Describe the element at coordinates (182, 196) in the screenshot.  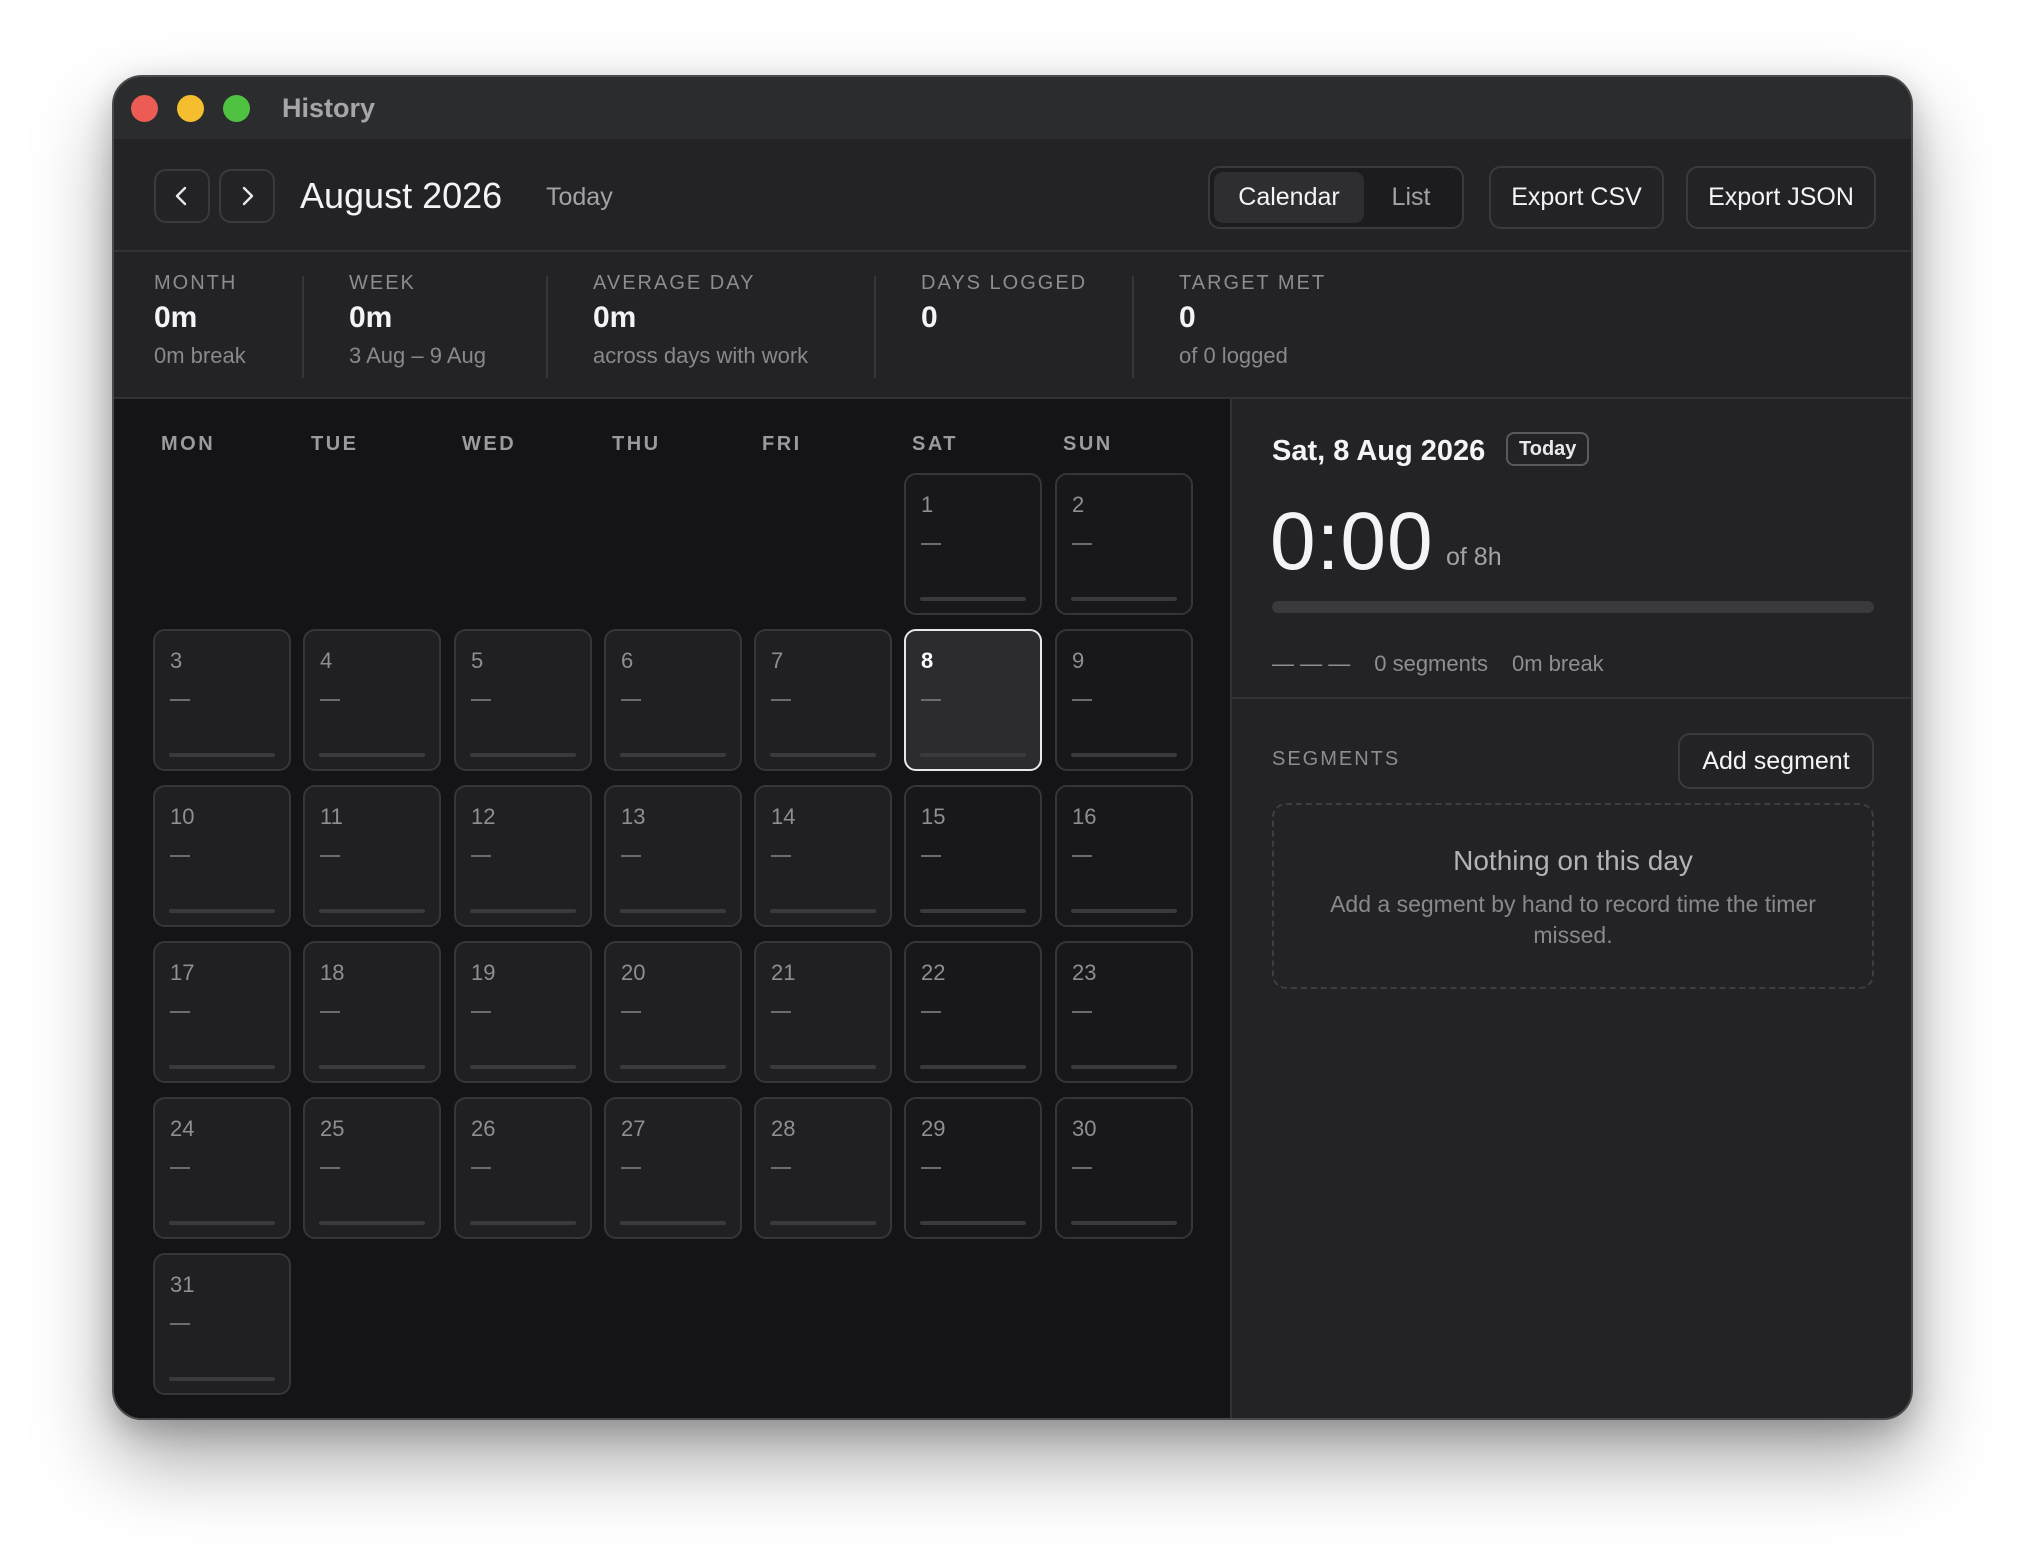
I see `previous-month-button` at that location.